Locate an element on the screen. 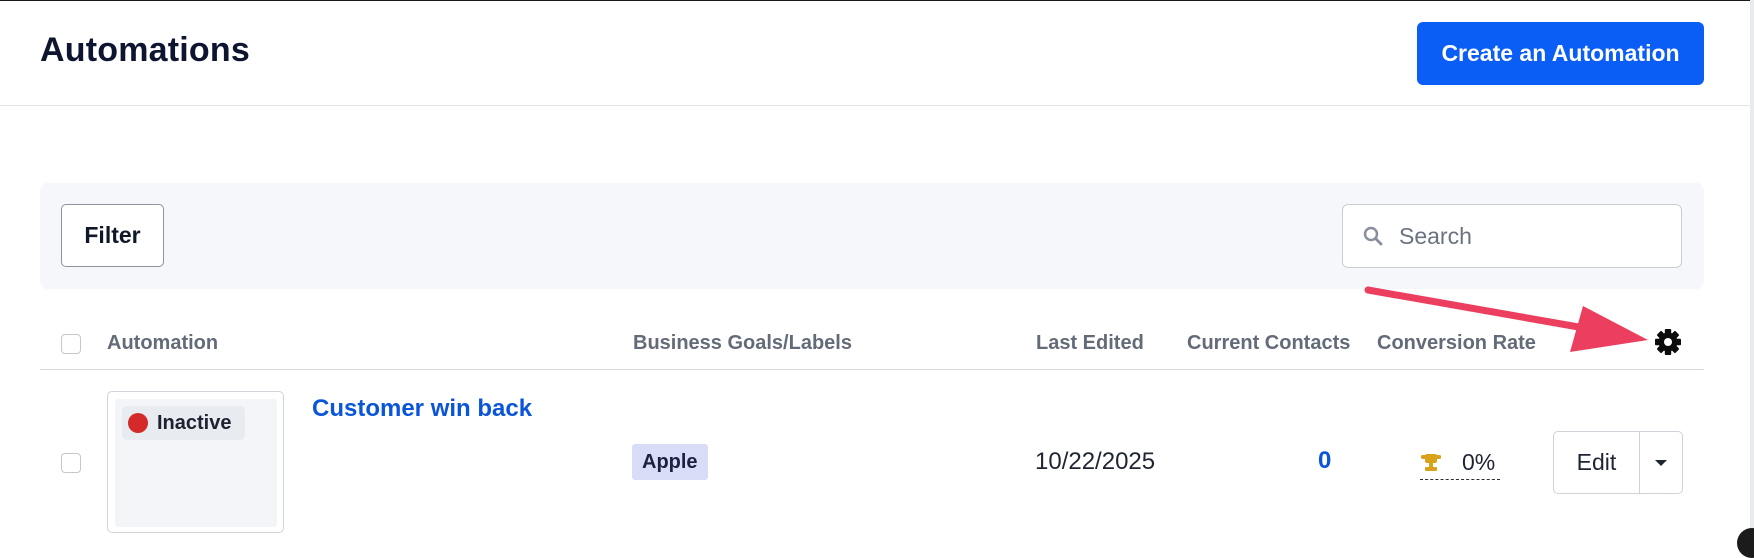 Image resolution: width=1754 pixels, height=558 pixels. search-input is located at coordinates (1534, 236).